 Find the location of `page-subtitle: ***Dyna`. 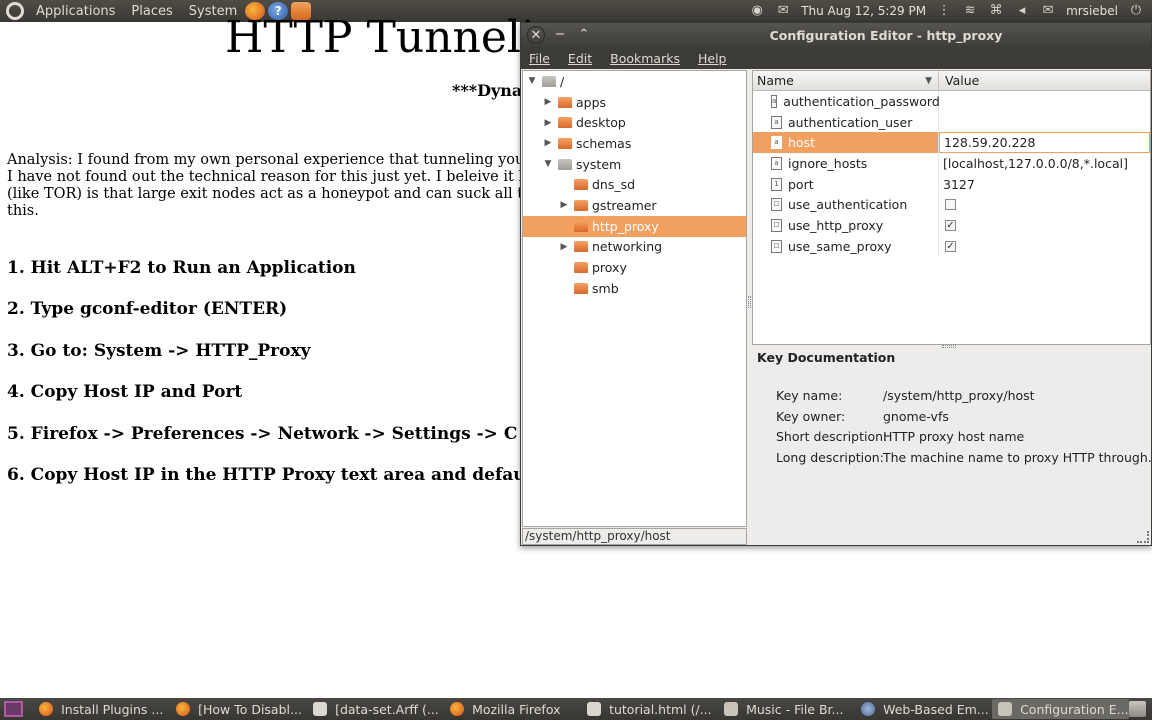

page-subtitle: ***Dyna is located at coordinates (487, 90).